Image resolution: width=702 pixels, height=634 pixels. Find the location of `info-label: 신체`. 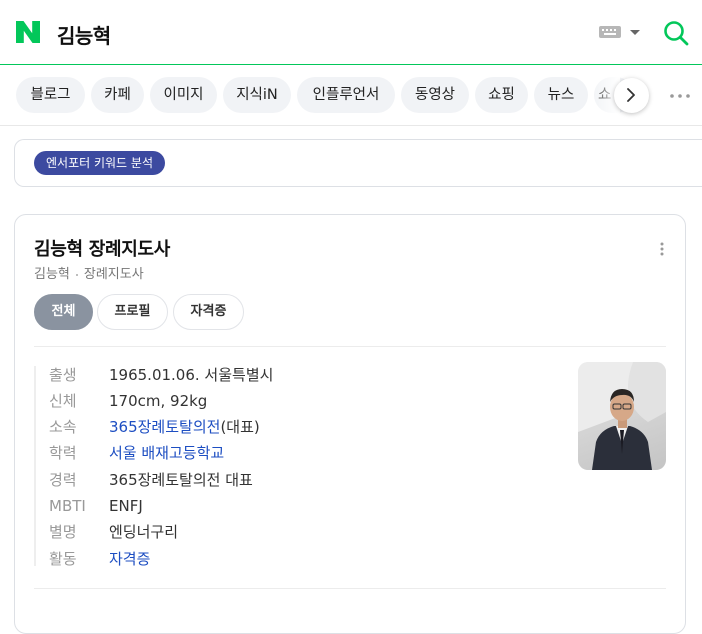

info-label: 신체 is located at coordinates (63, 401).